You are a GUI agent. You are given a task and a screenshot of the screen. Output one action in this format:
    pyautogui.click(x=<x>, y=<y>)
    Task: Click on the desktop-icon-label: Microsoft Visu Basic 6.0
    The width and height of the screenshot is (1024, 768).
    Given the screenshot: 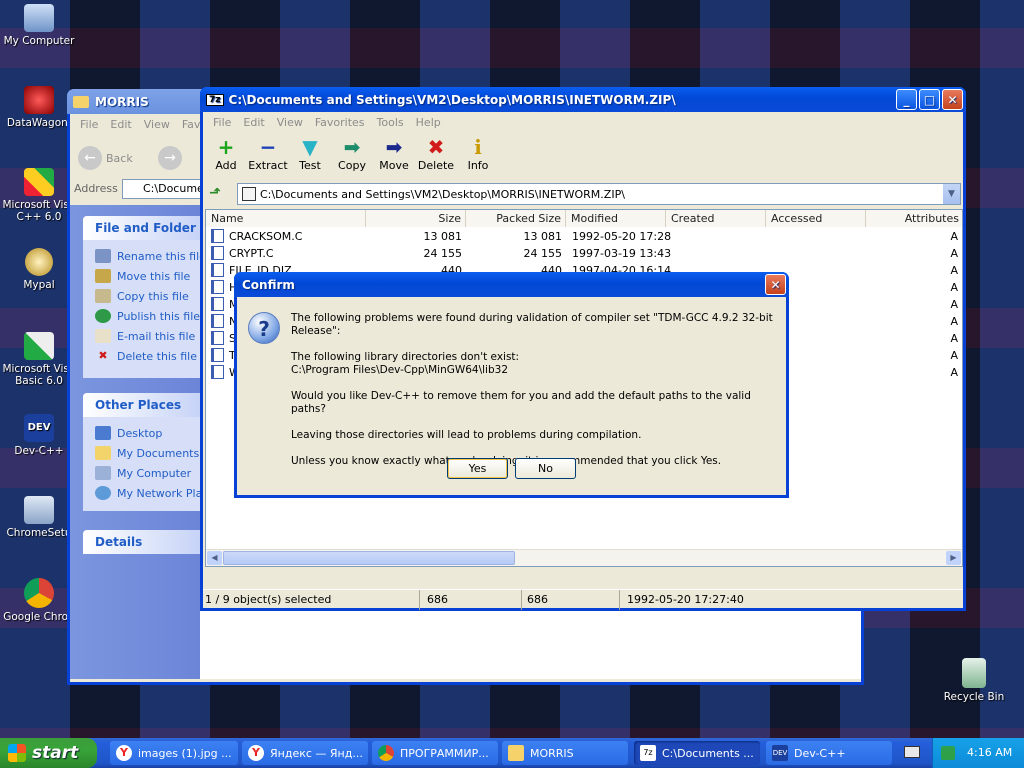 What is the action you would take?
    pyautogui.click(x=39, y=375)
    